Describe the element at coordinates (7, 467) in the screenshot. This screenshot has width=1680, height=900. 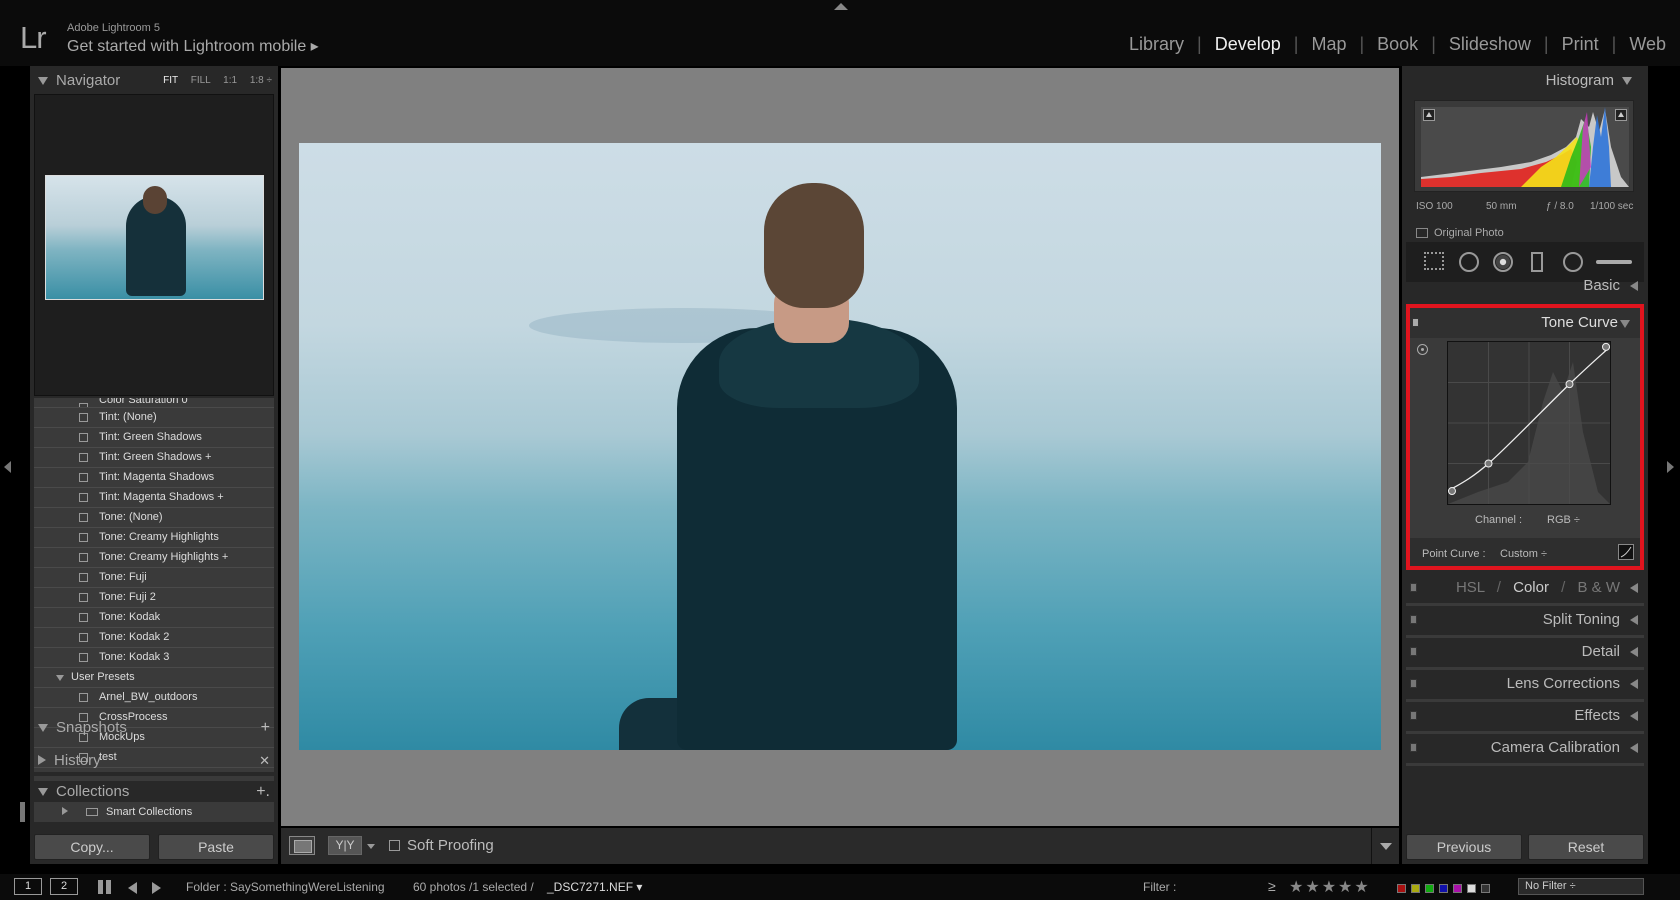
I see `left-panel-toggle-icon` at that location.